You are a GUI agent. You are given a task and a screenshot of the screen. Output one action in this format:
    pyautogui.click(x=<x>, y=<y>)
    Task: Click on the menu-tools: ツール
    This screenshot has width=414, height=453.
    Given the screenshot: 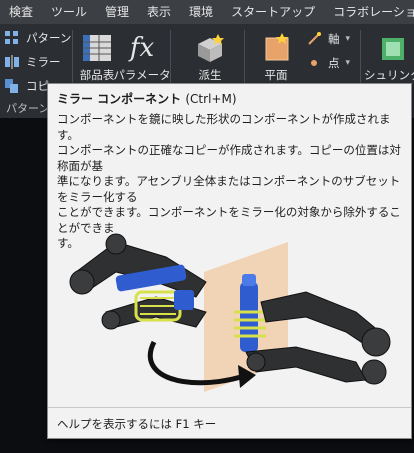 What is the action you would take?
    pyautogui.click(x=69, y=12)
    